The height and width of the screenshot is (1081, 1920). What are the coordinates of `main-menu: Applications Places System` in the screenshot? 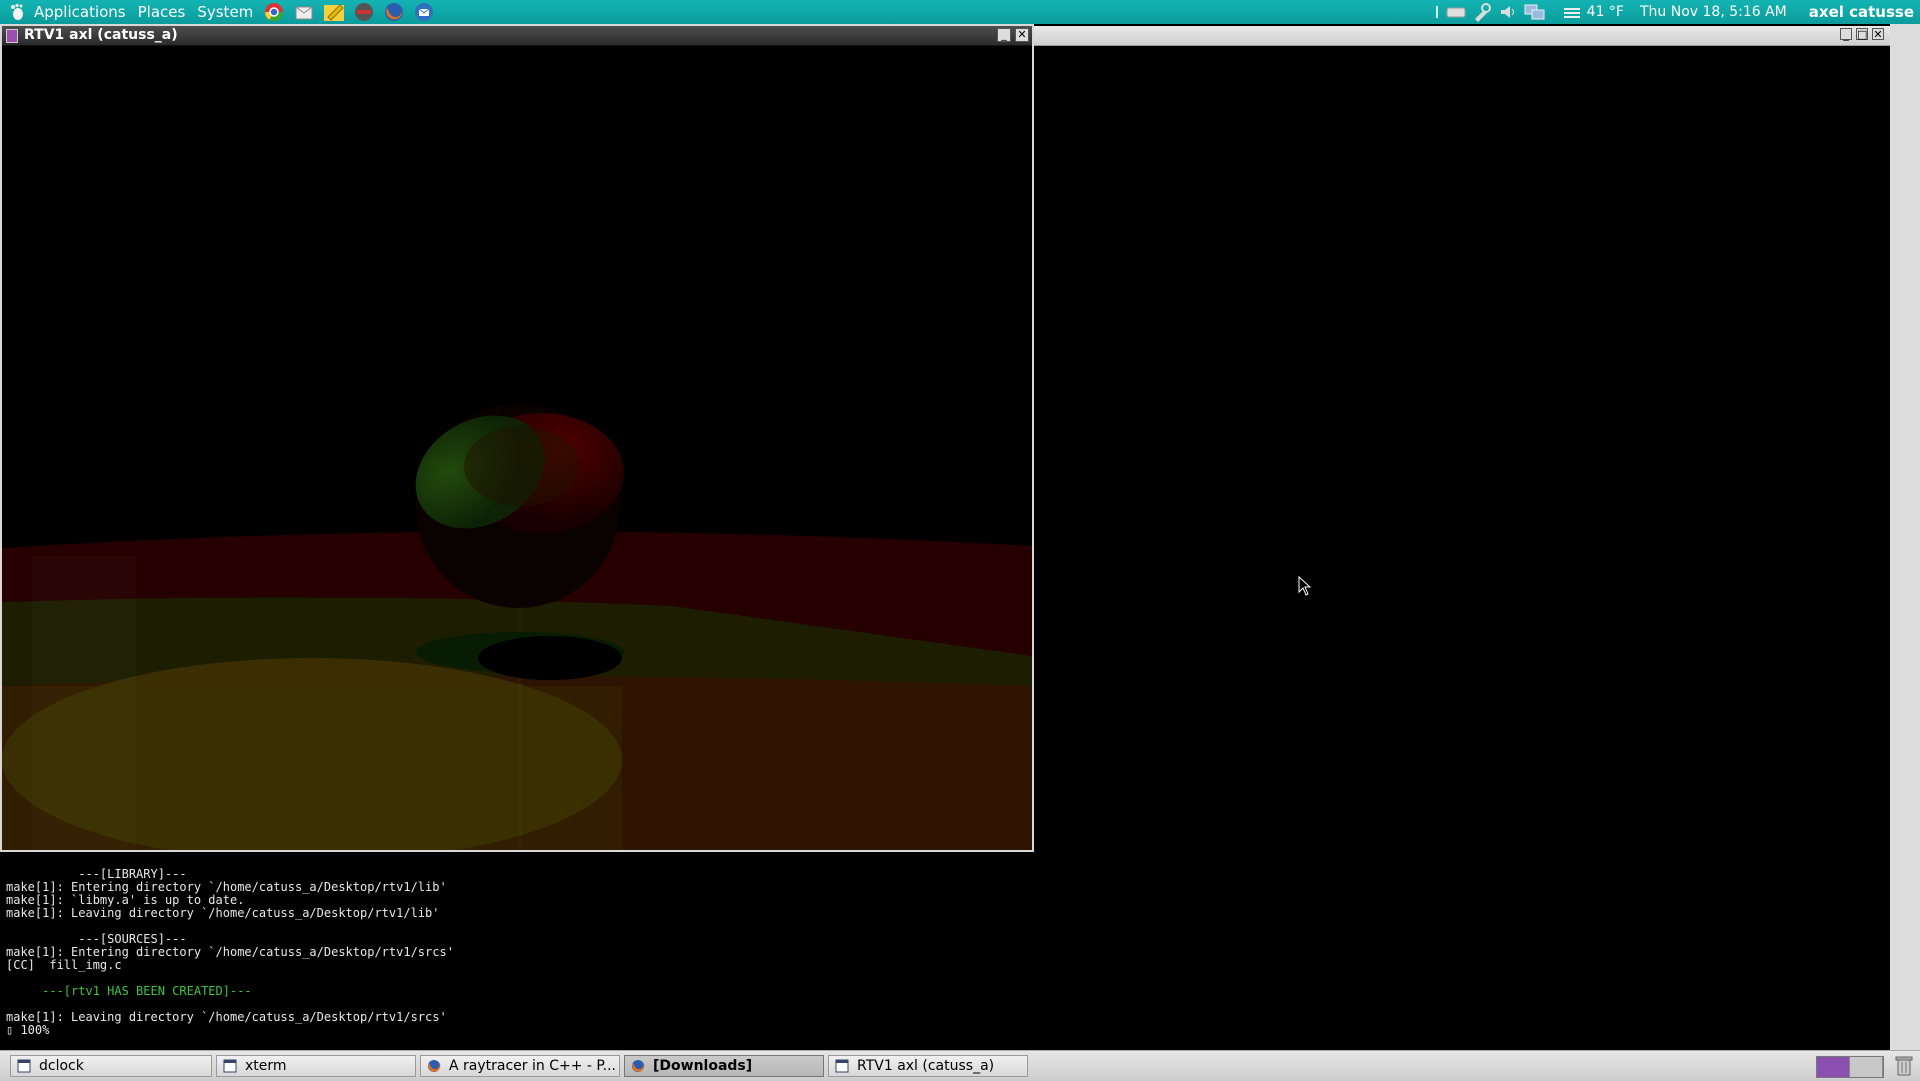 It's located at (129, 12).